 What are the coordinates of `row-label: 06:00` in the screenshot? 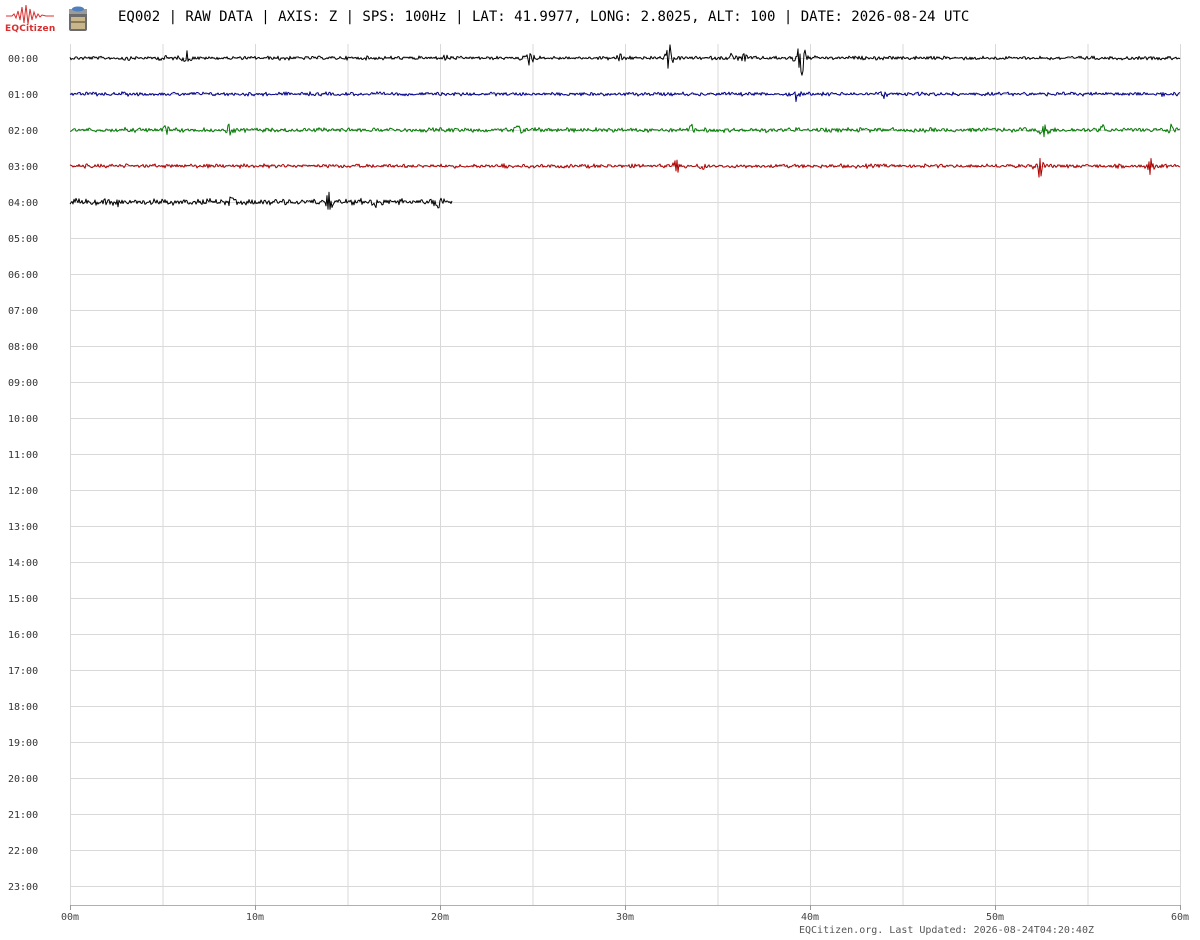 It's located at (23, 275).